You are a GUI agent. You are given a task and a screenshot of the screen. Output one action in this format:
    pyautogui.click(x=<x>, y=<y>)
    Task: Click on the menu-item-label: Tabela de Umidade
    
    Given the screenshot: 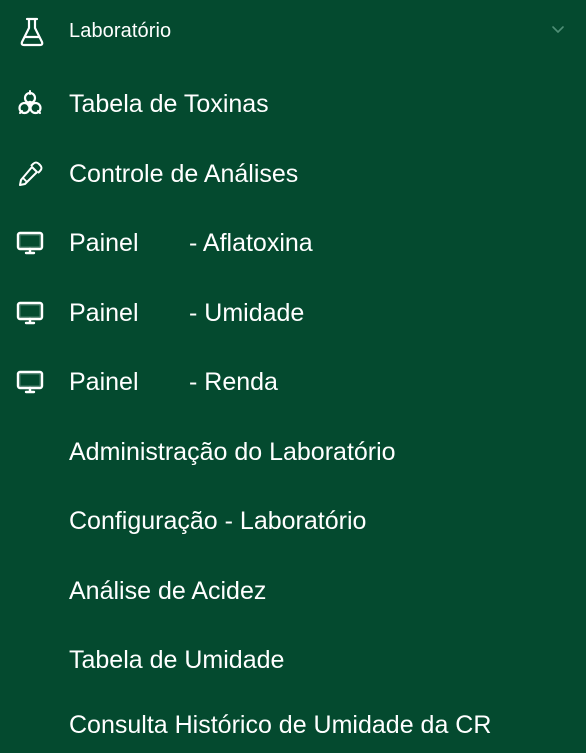 What is the action you would take?
    pyautogui.click(x=177, y=660)
    